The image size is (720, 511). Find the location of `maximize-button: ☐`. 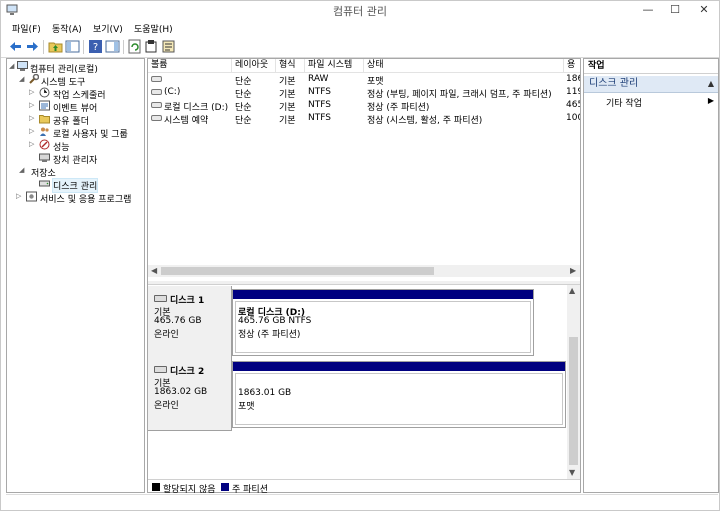

maximize-button: ☐ is located at coordinates (675, 10).